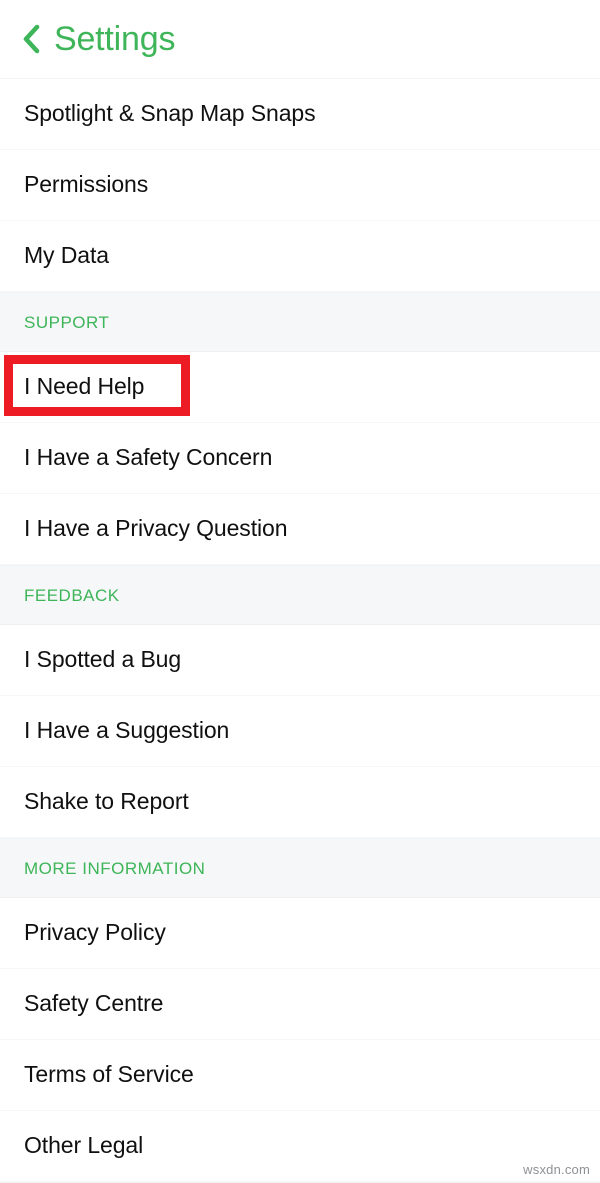 This screenshot has width=600, height=1183. Describe the element at coordinates (300, 1146) in the screenshot. I see `row-other-legal: Other Legal` at that location.